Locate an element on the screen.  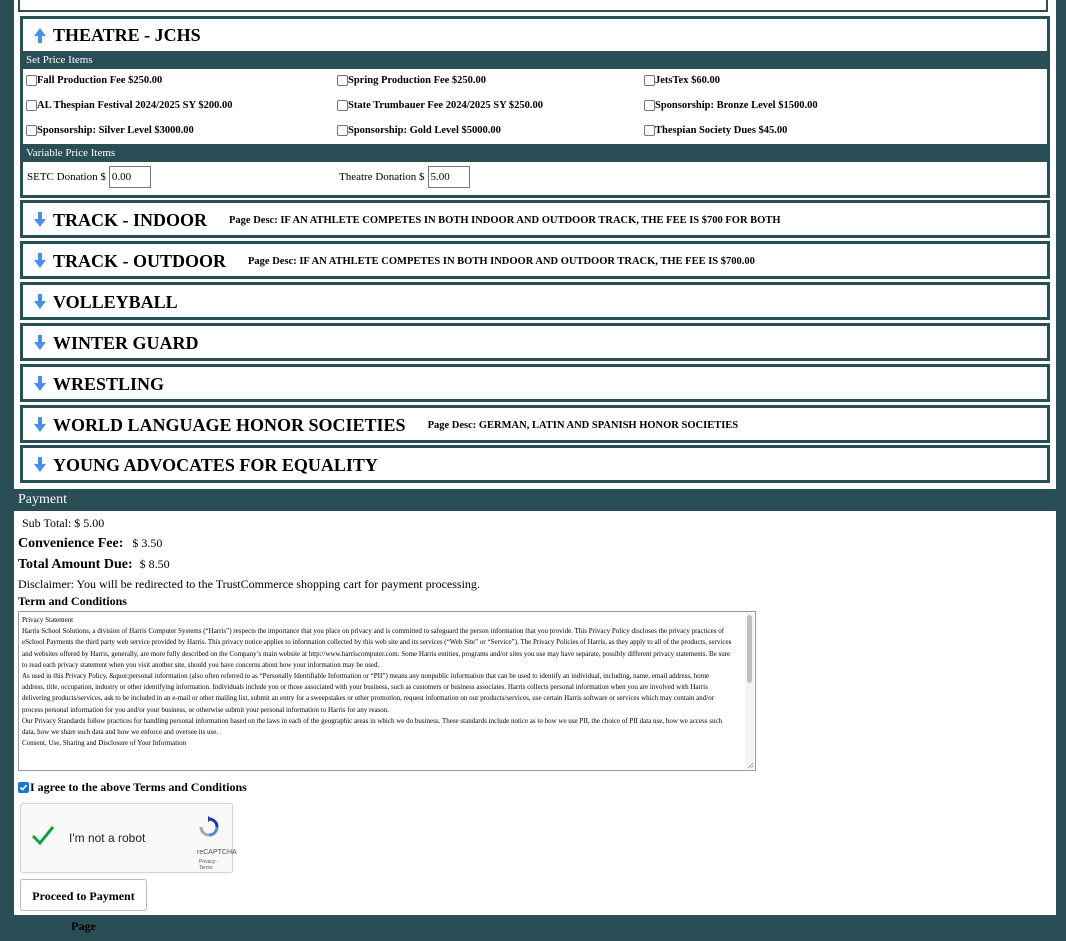
section-header: VOLLEYBALL is located at coordinates (535, 302).